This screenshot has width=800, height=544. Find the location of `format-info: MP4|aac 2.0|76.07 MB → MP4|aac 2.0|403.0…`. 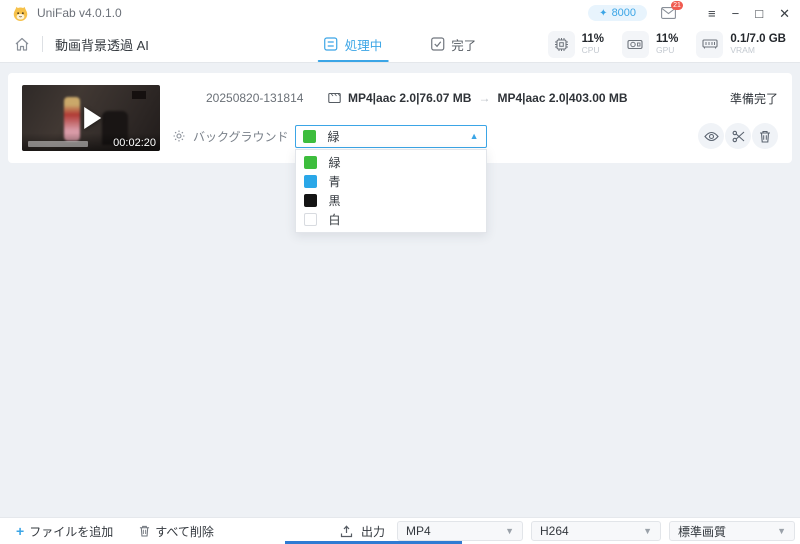

format-info: MP4|aac 2.0|76.07 MB → MP4|aac 2.0|403.0… is located at coordinates (478, 98).